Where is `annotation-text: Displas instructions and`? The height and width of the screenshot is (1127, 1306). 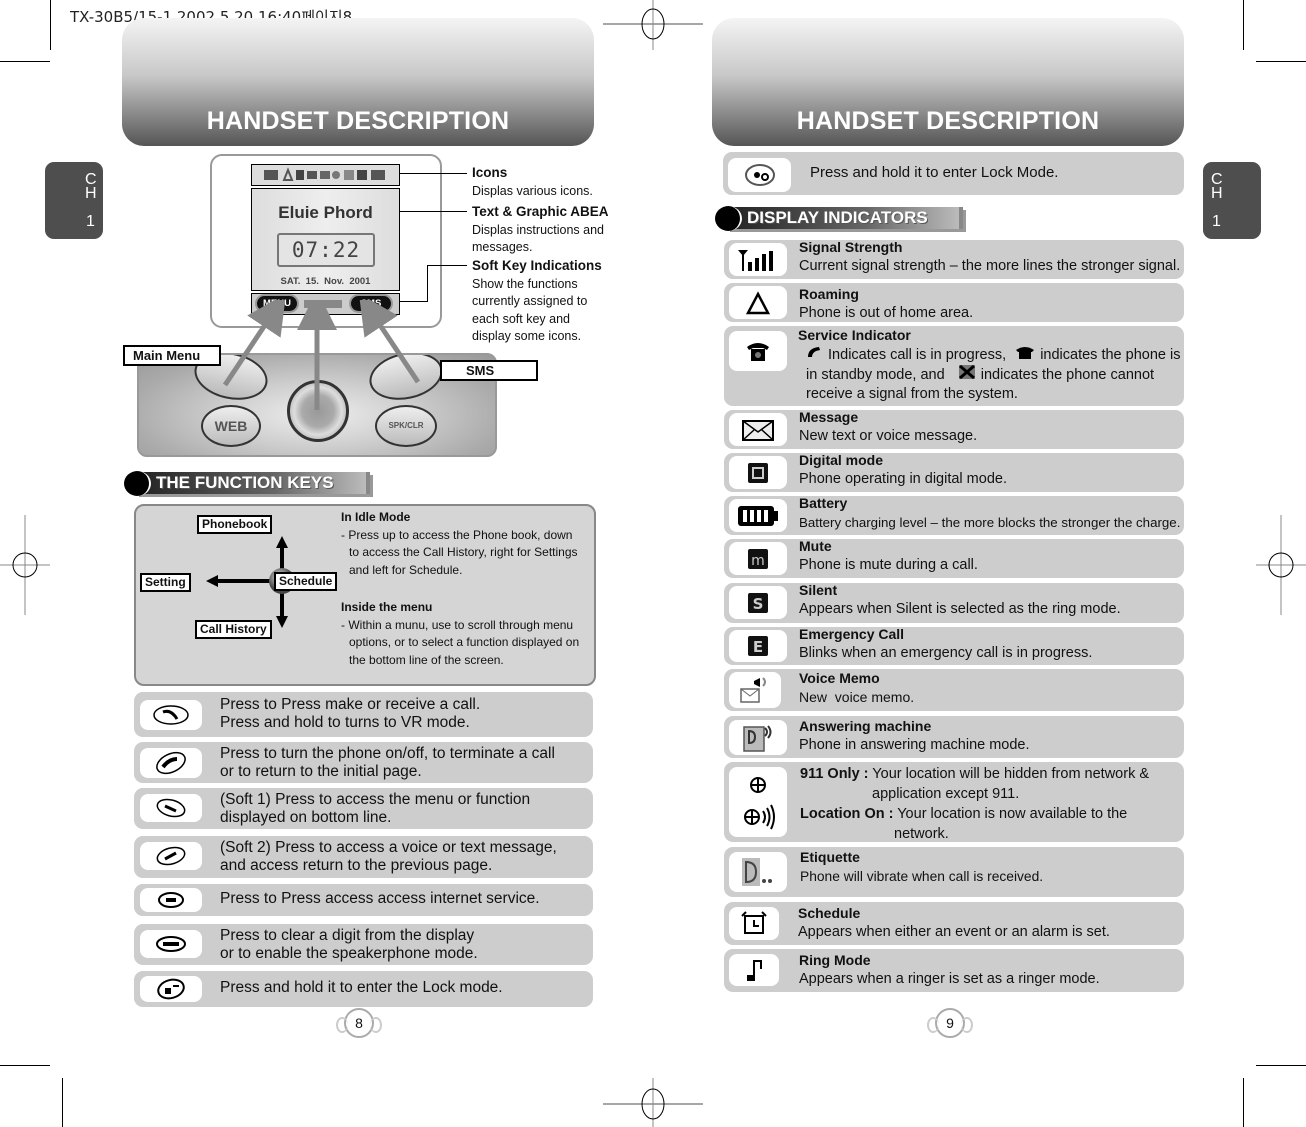 annotation-text: Displas instructions and is located at coordinates (538, 229).